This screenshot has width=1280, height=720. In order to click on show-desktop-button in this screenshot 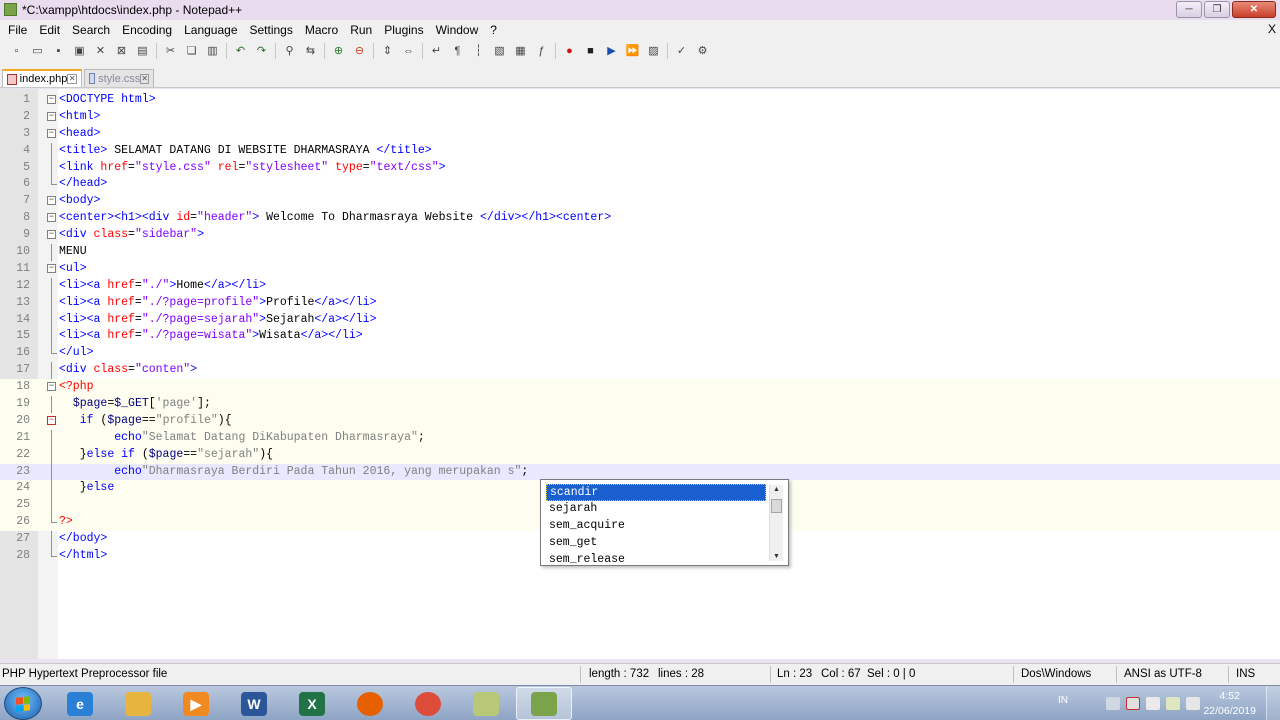, I will do `click(1273, 703)`.